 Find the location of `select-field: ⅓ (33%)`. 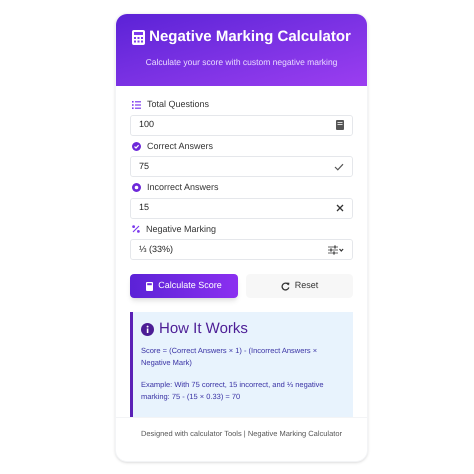

select-field: ⅓ (33%) is located at coordinates (241, 249).